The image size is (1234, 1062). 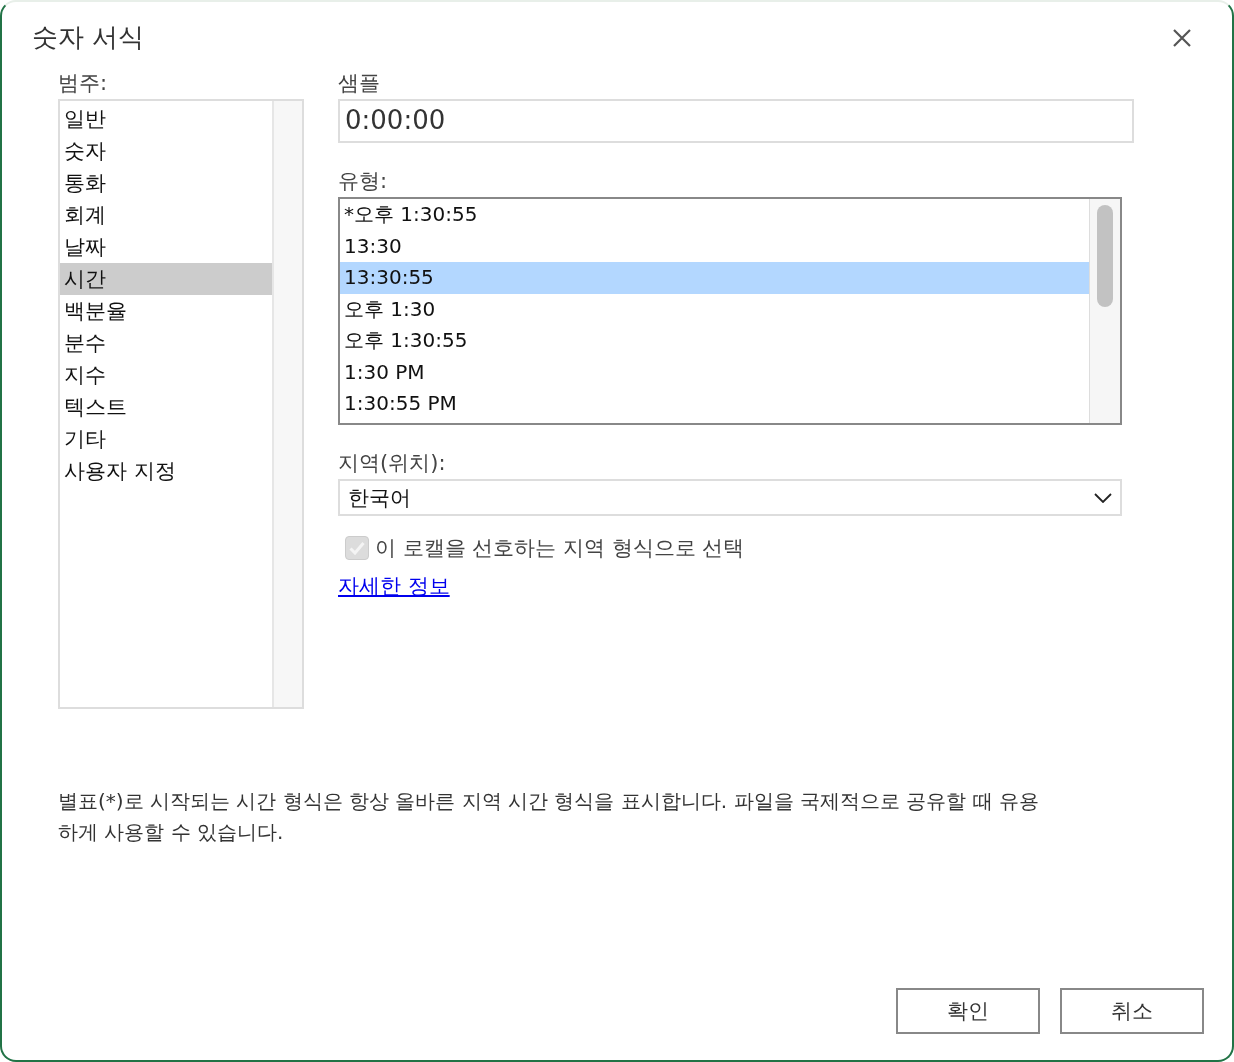 What do you see at coordinates (714, 309) in the screenshot?
I see `type-item: 오후 1:30` at bounding box center [714, 309].